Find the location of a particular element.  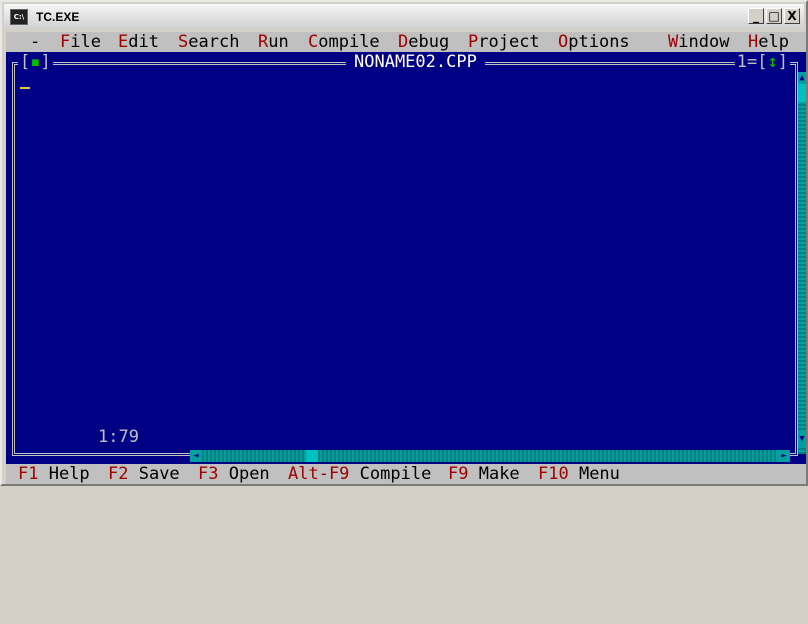

close-box-icon: ▪ is located at coordinates (35, 62).